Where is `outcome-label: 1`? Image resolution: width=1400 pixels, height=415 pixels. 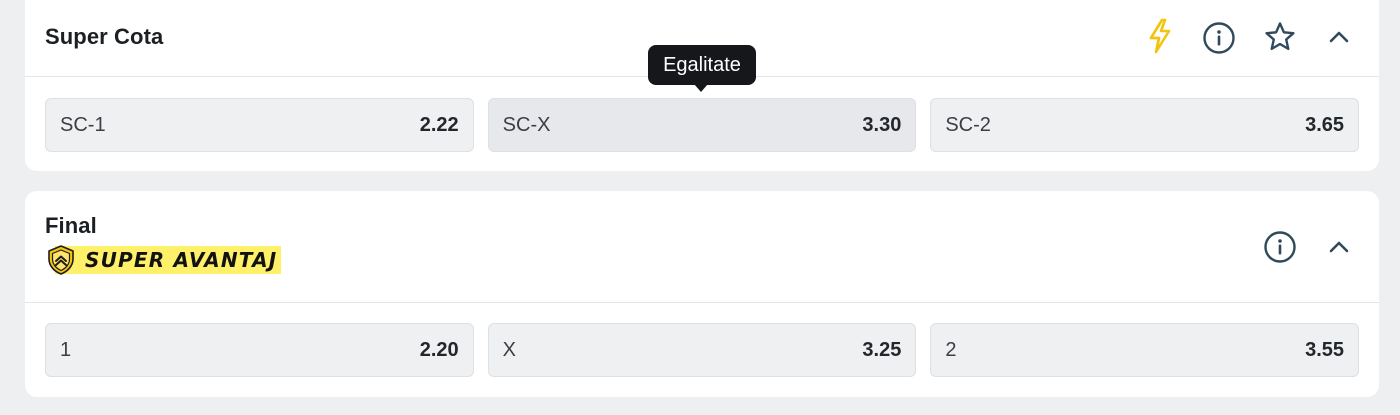
outcome-label: 1 is located at coordinates (66, 349).